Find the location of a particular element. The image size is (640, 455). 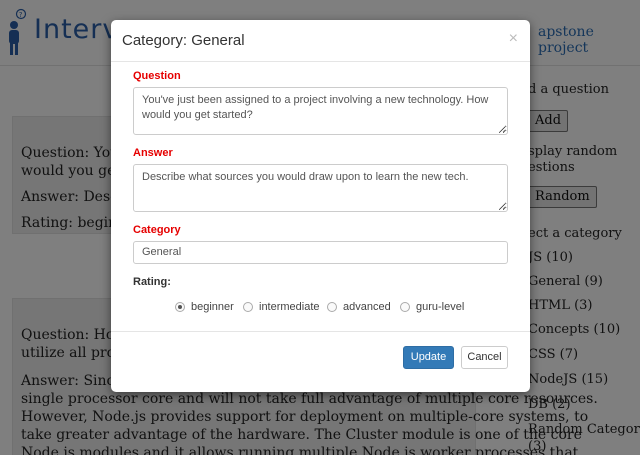

close-icon: × is located at coordinates (513, 39).